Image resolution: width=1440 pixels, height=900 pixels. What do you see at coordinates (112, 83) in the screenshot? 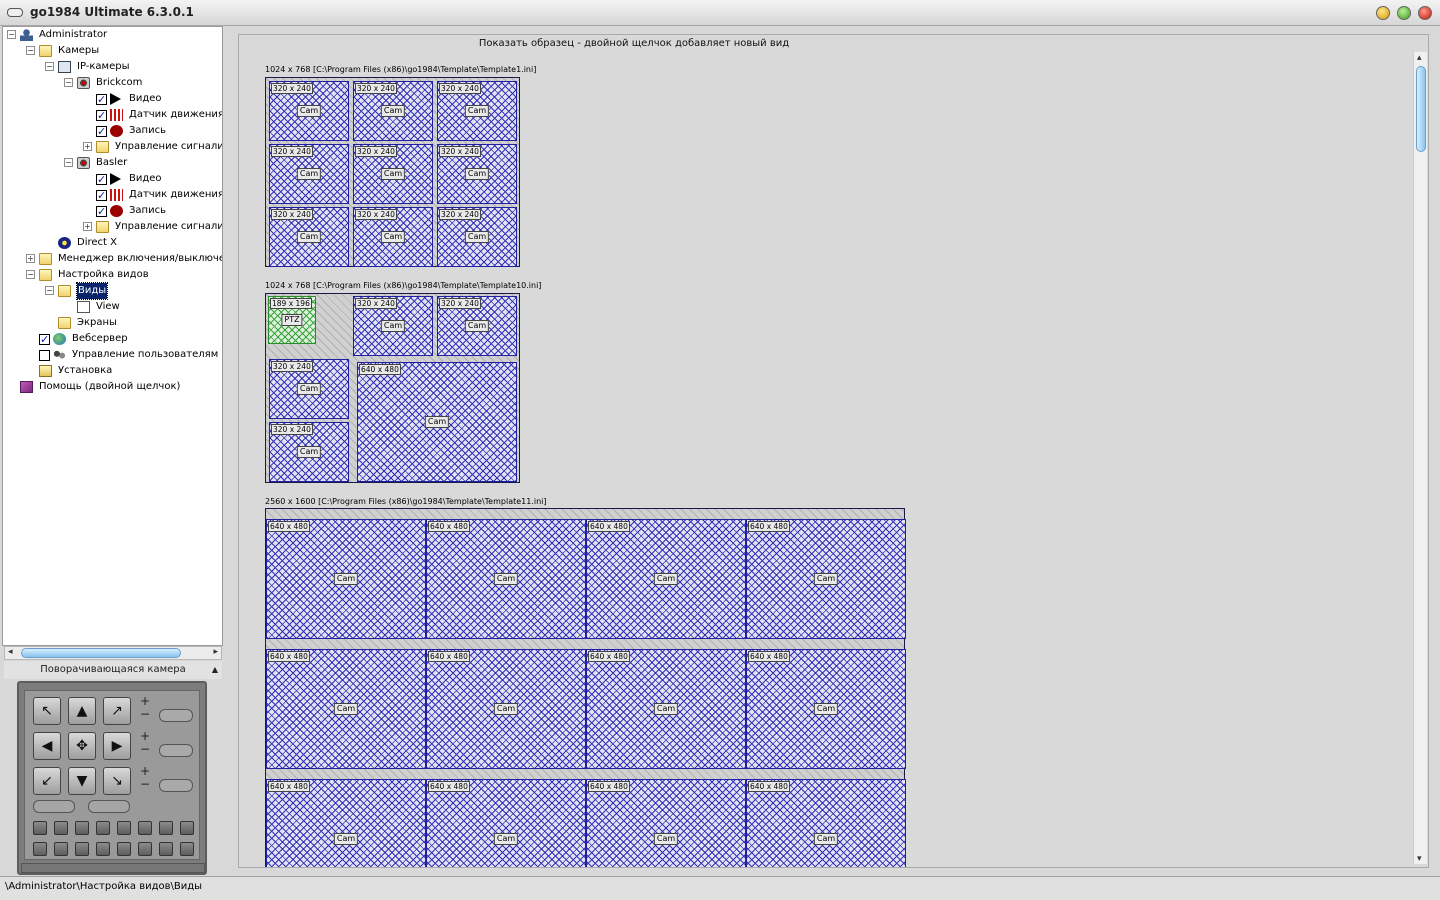
I see `tree-item: − Brickcom` at bounding box center [112, 83].